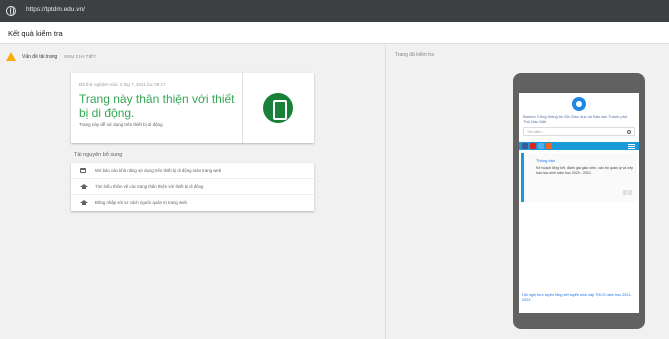 The width and height of the screenshot is (669, 339). What do you see at coordinates (334, 11) in the screenshot?
I see `browser-address-bar: https://tptdm.edu.vn/` at bounding box center [334, 11].